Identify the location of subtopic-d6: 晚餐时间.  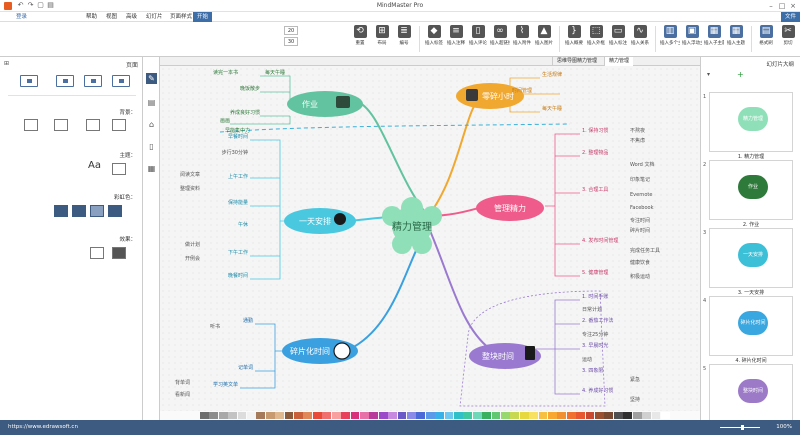
(238, 275).